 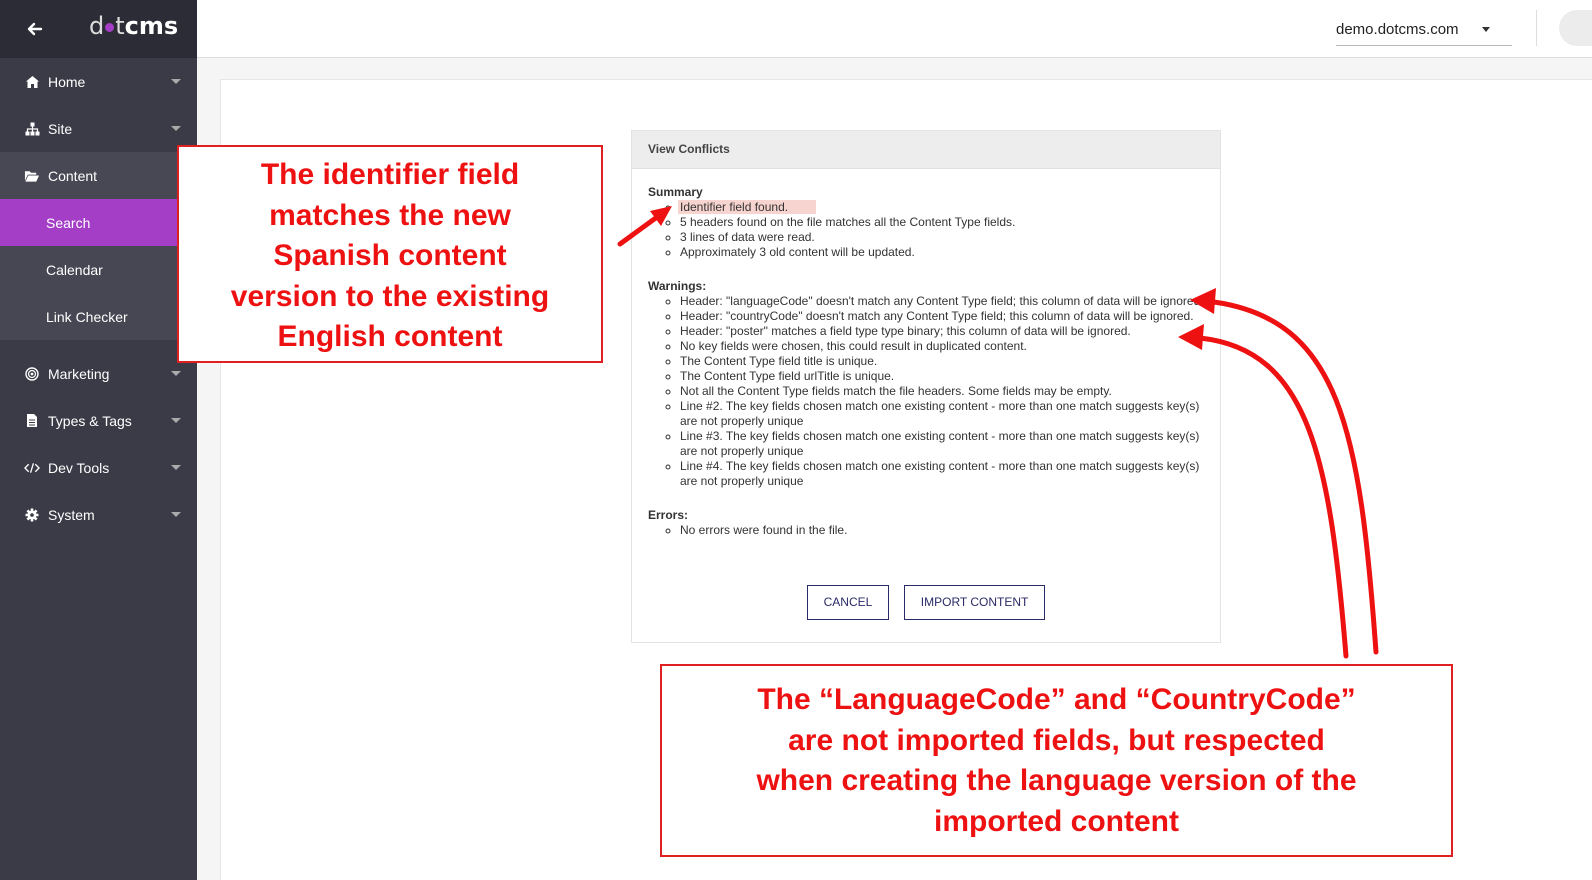 I want to click on list-item: 3 lines of data were read., so click(x=942, y=237).